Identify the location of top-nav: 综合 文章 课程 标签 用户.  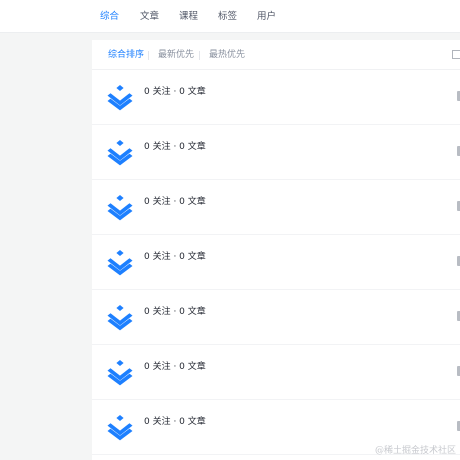
(230, 16).